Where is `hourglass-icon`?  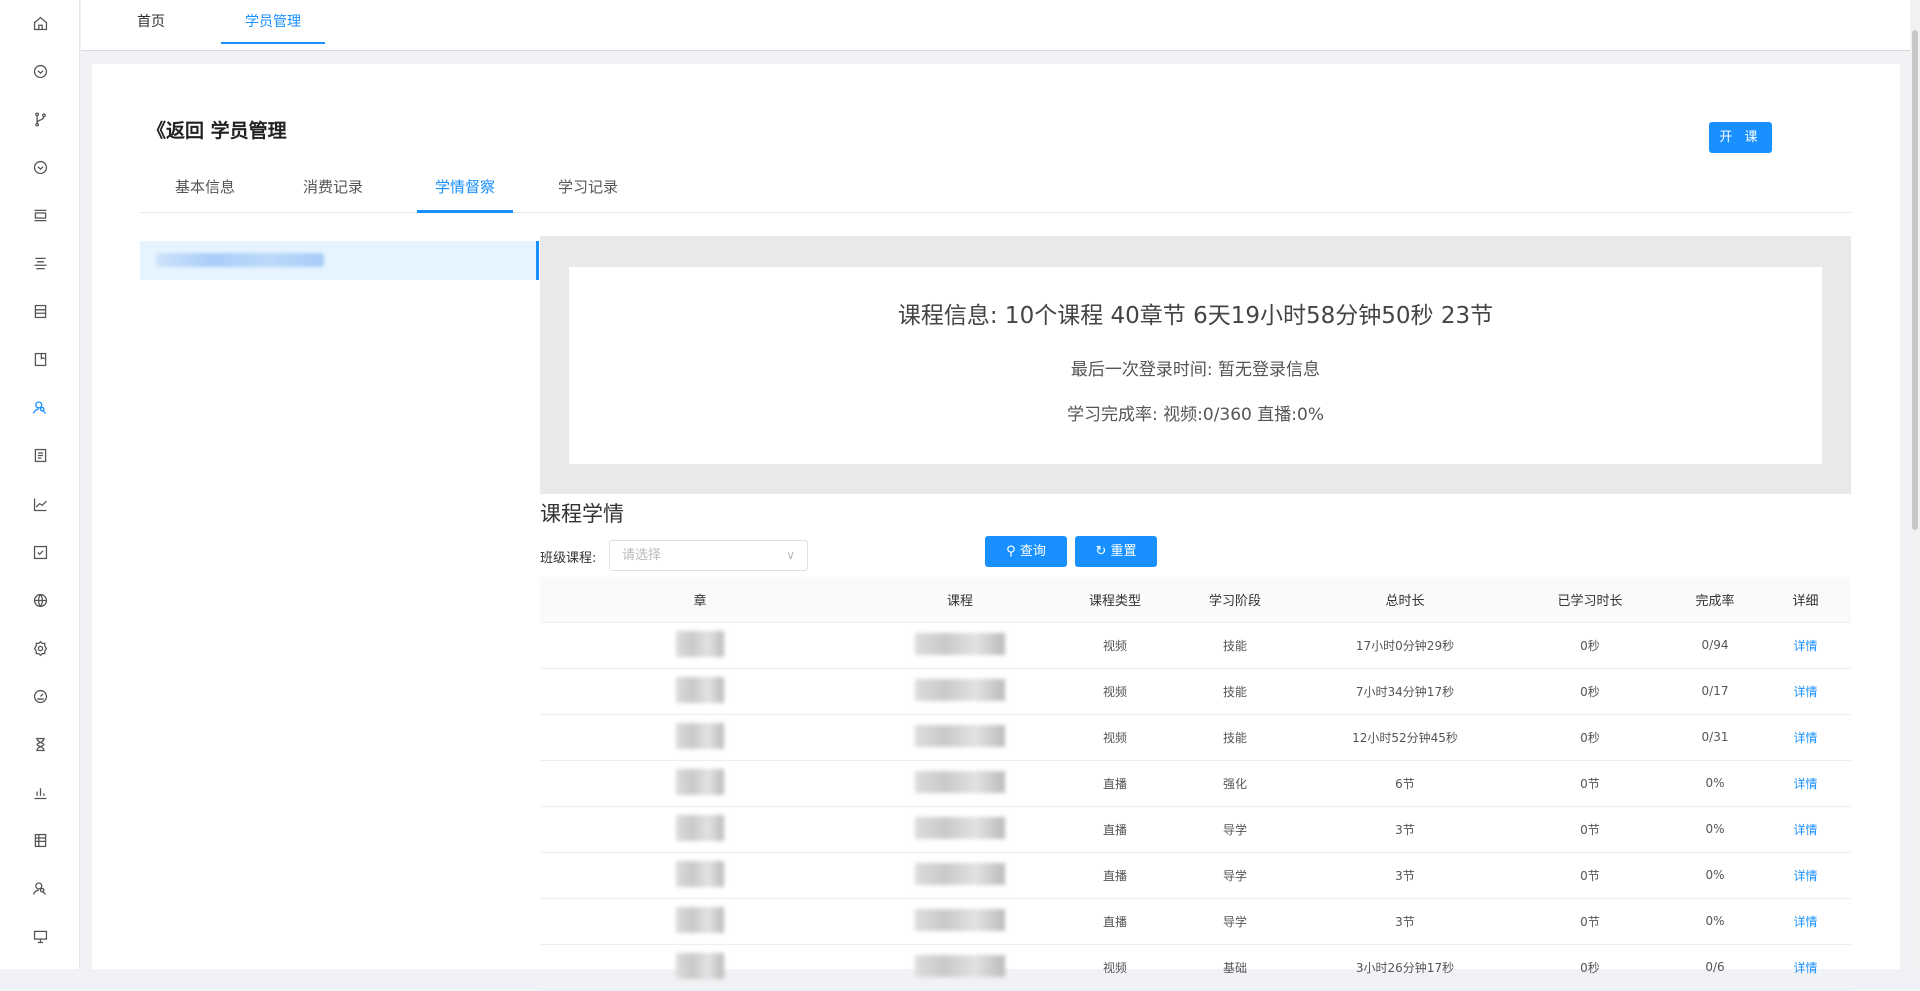 hourglass-icon is located at coordinates (40, 745).